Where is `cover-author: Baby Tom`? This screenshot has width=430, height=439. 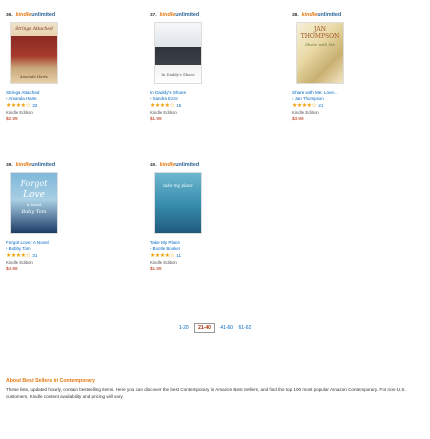
cover-author: Baby Tom is located at coordinates (34, 212).